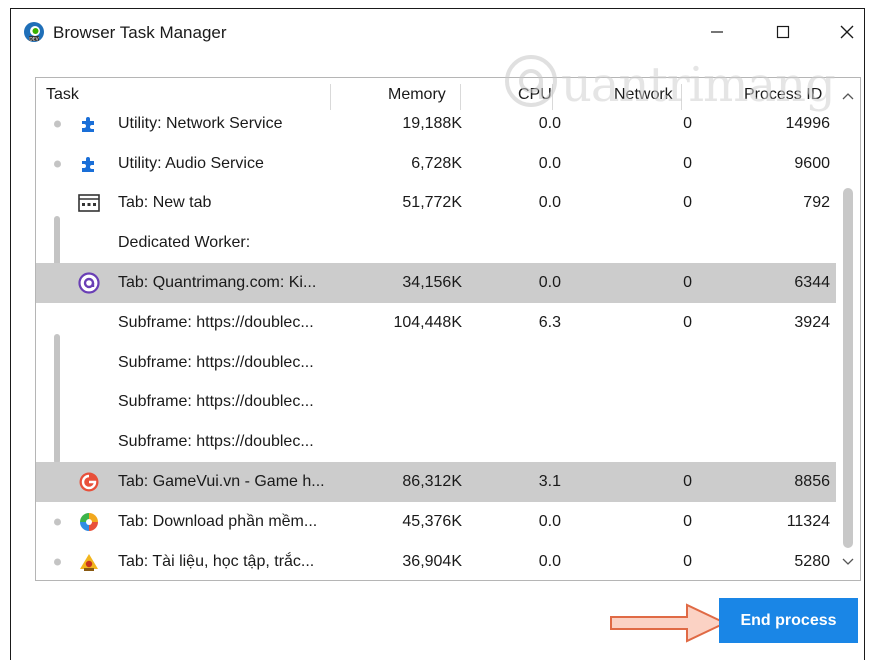 The height and width of the screenshot is (660, 870). What do you see at coordinates (165, 203) in the screenshot?
I see `task-name: Tab: New tab` at bounding box center [165, 203].